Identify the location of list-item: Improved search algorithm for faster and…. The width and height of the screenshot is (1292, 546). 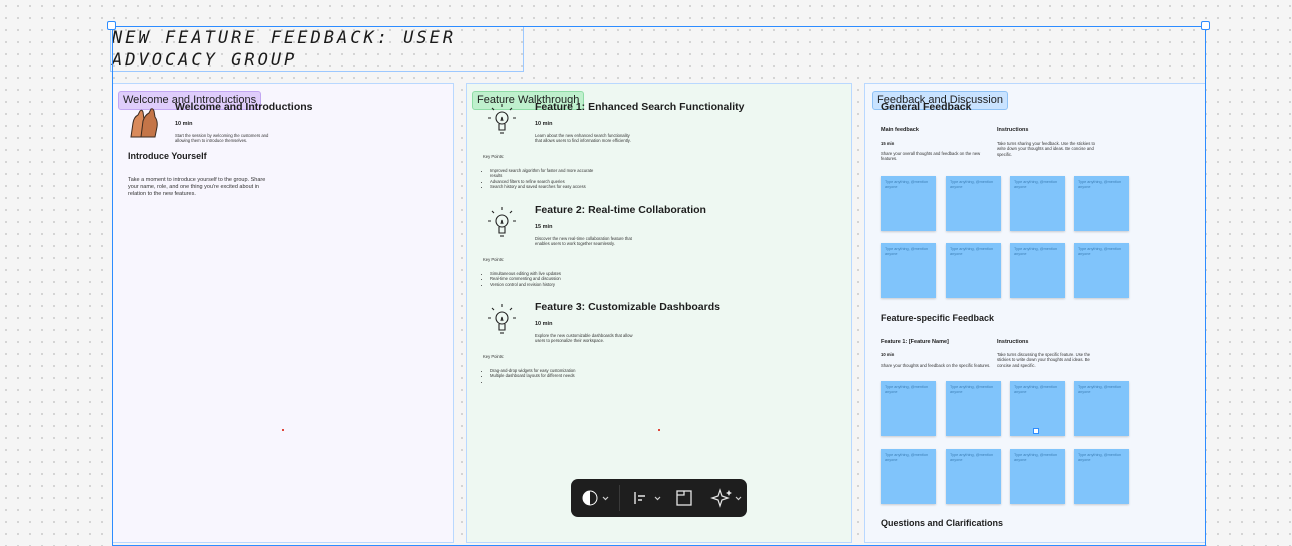
(545, 173).